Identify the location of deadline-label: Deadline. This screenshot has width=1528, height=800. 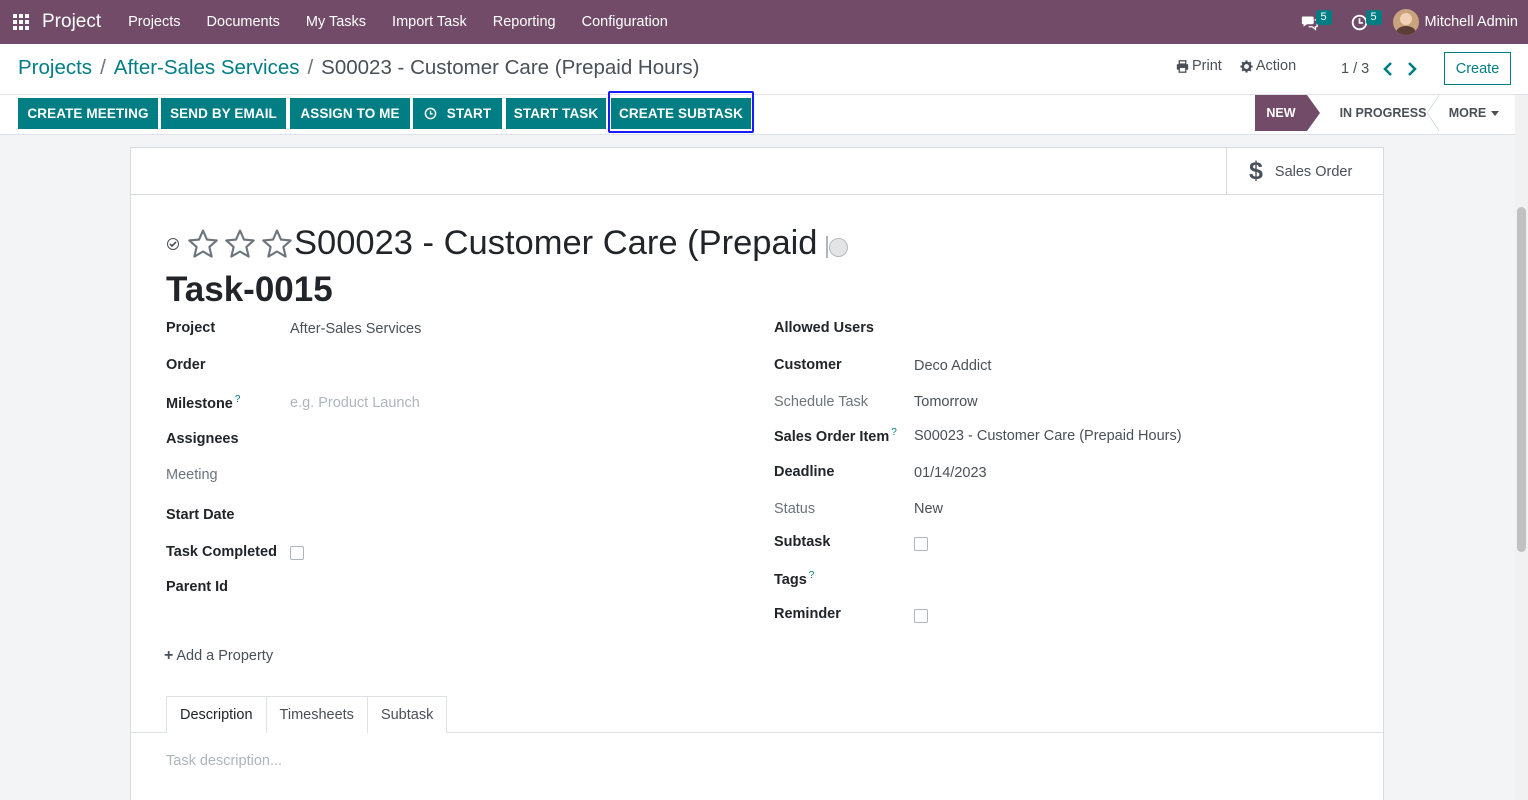
(804, 472).